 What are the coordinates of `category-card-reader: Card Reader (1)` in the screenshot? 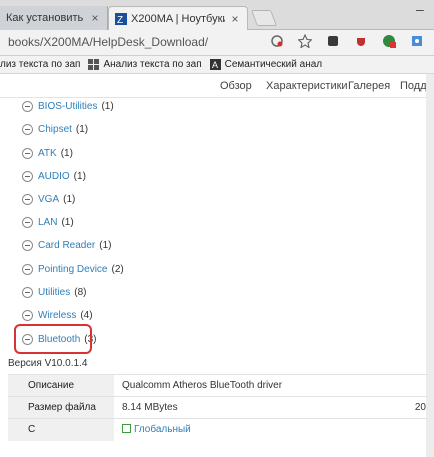 It's located at (67, 245).